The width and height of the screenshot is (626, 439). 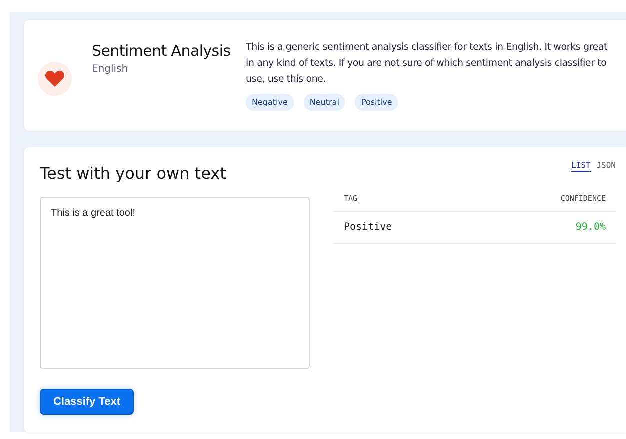 What do you see at coordinates (134, 173) in the screenshot?
I see `section-title: Test with your own text` at bounding box center [134, 173].